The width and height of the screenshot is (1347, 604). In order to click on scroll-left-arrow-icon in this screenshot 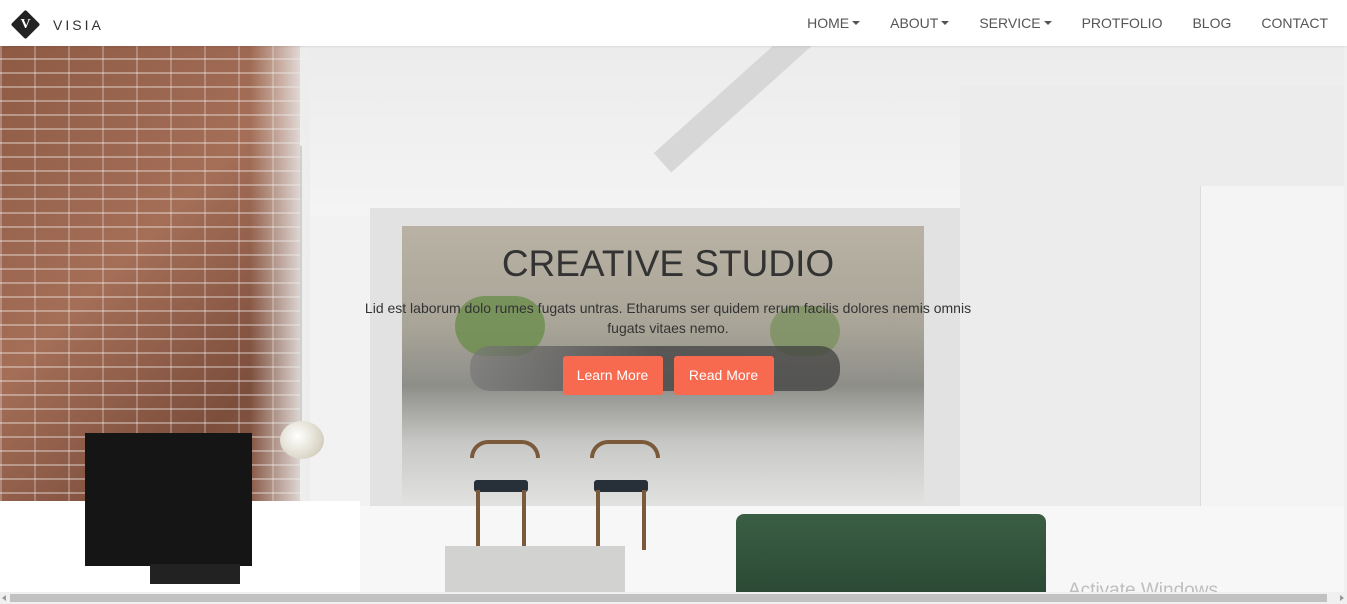, I will do `click(4, 598)`.